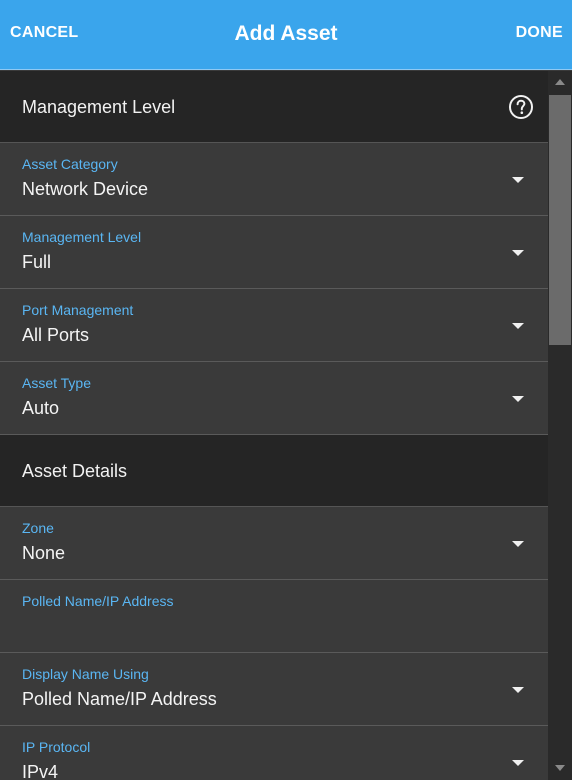 The image size is (572, 780). I want to click on field-label: Port Management, so click(78, 310).